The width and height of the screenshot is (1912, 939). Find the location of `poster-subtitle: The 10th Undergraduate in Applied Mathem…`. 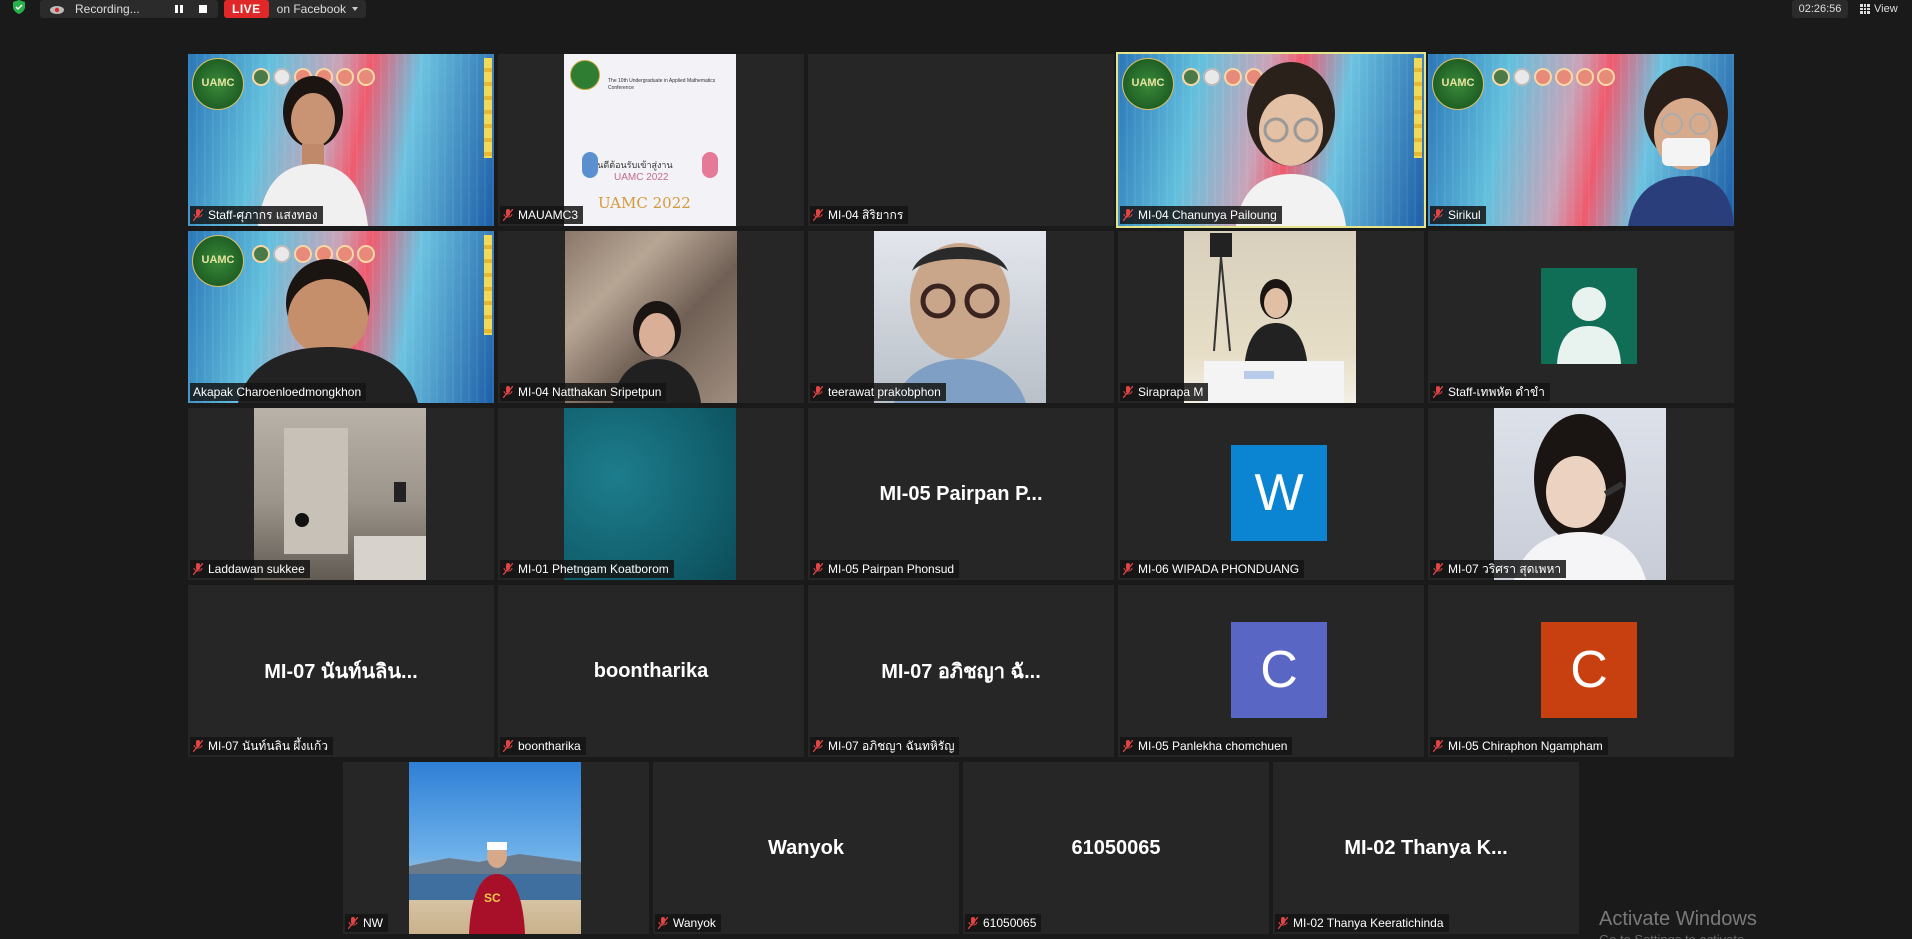

poster-subtitle: The 10th Undergraduate in Applied Mathem… is located at coordinates (662, 84).